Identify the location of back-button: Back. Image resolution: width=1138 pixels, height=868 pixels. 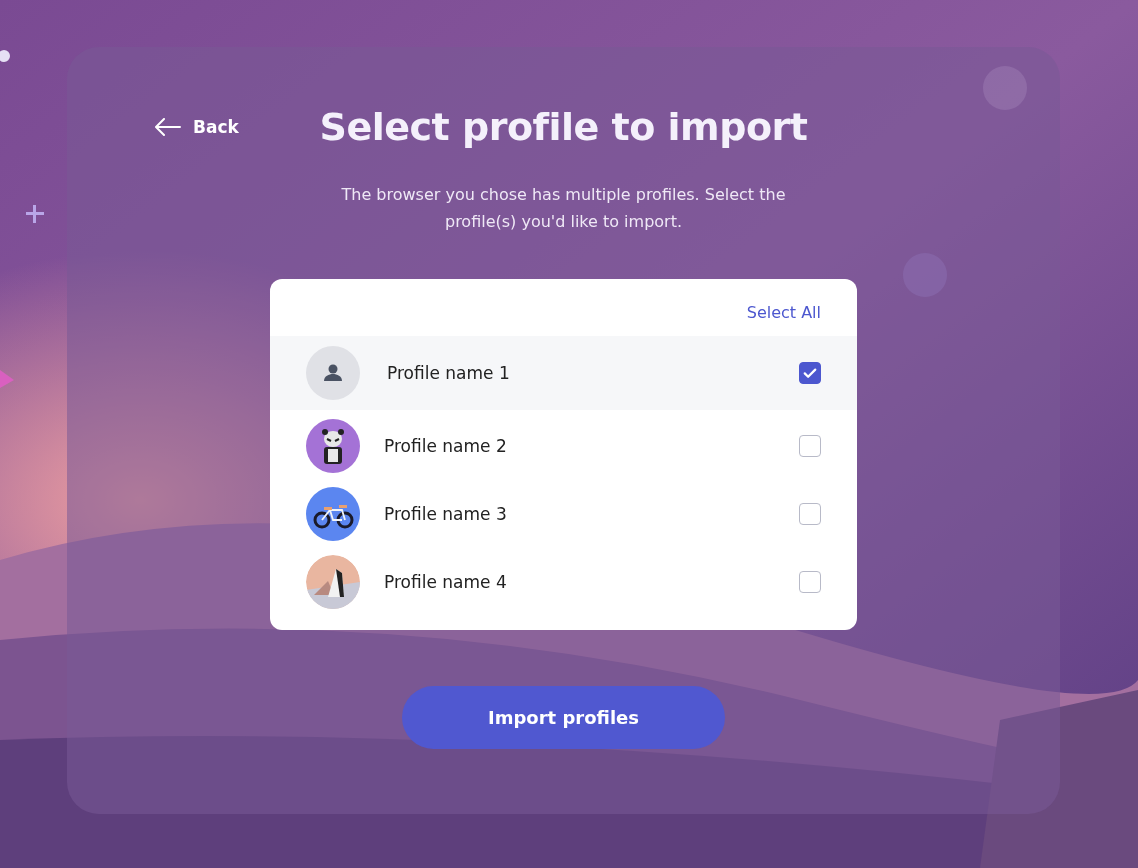
(197, 127).